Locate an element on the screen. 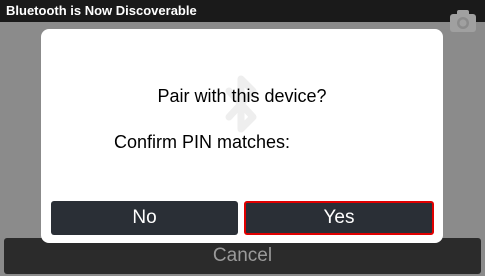 Image resolution: width=485 pixels, height=276 pixels. no-button: No is located at coordinates (144, 218).